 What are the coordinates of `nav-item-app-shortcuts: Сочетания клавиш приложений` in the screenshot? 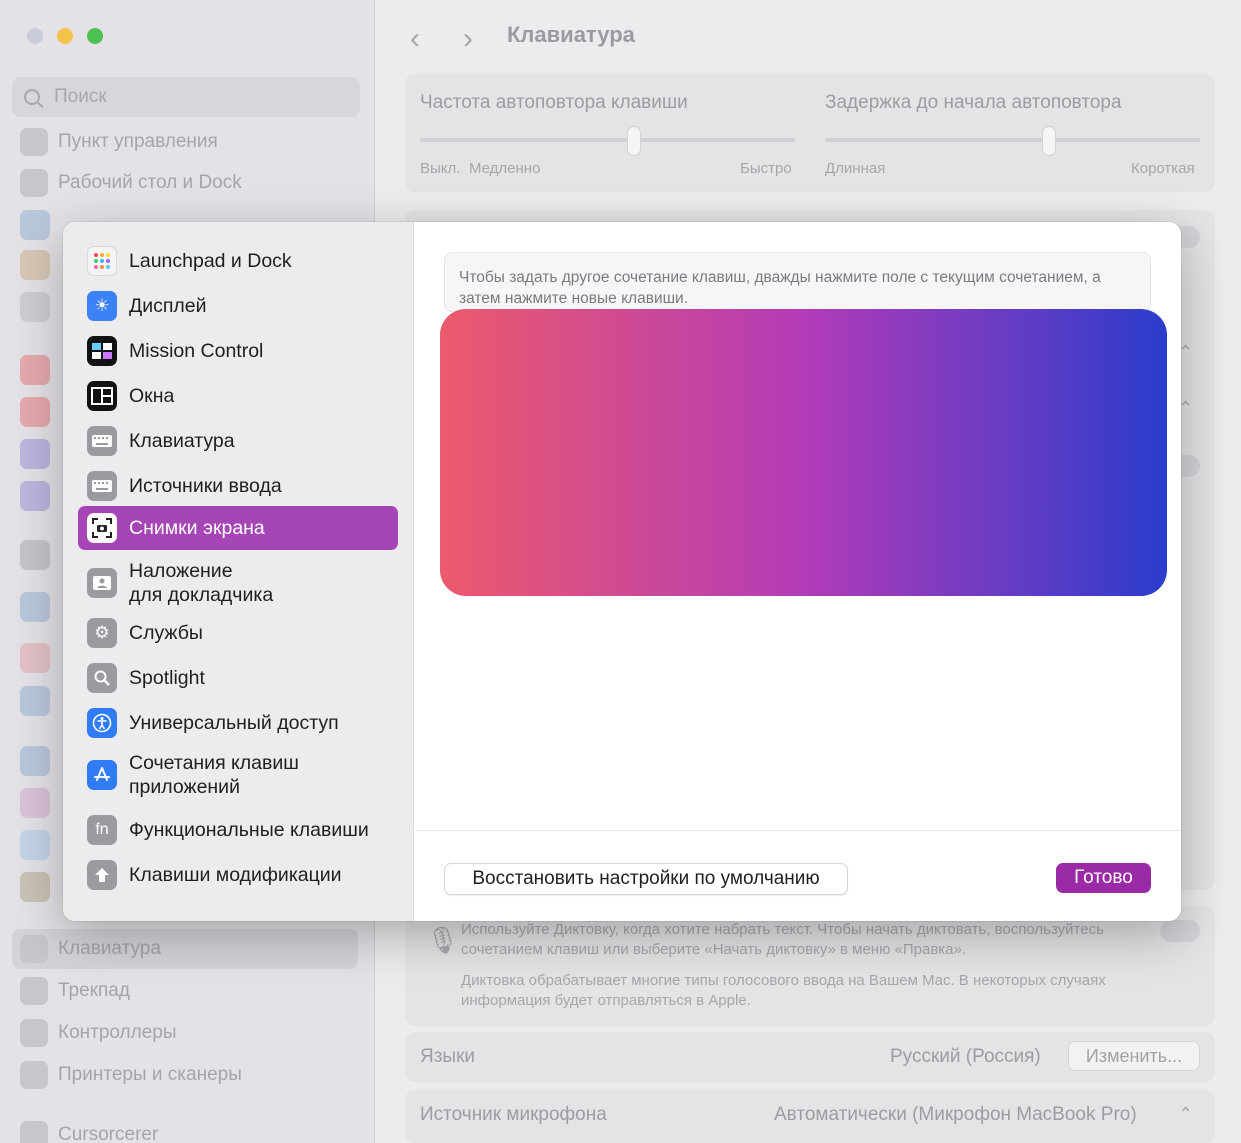 It's located at (238, 775).